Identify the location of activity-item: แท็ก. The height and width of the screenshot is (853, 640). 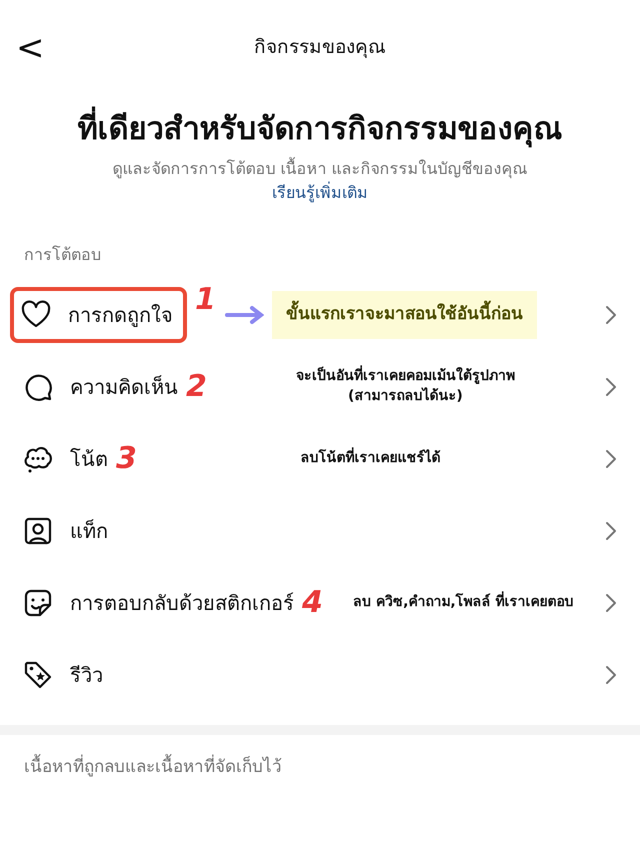
(320, 531).